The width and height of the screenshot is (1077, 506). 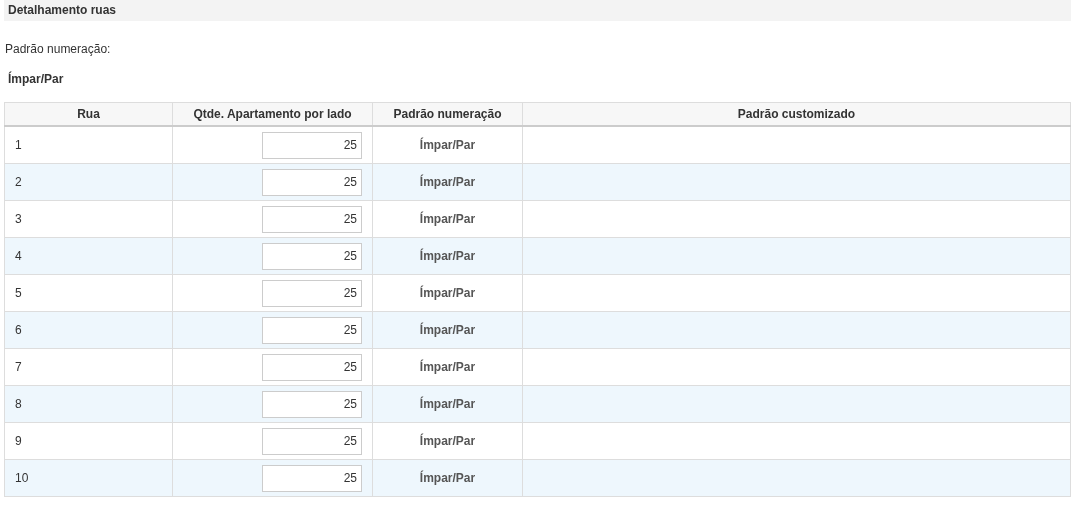 I want to click on section-header: Detalhamento ruas, so click(x=537, y=10).